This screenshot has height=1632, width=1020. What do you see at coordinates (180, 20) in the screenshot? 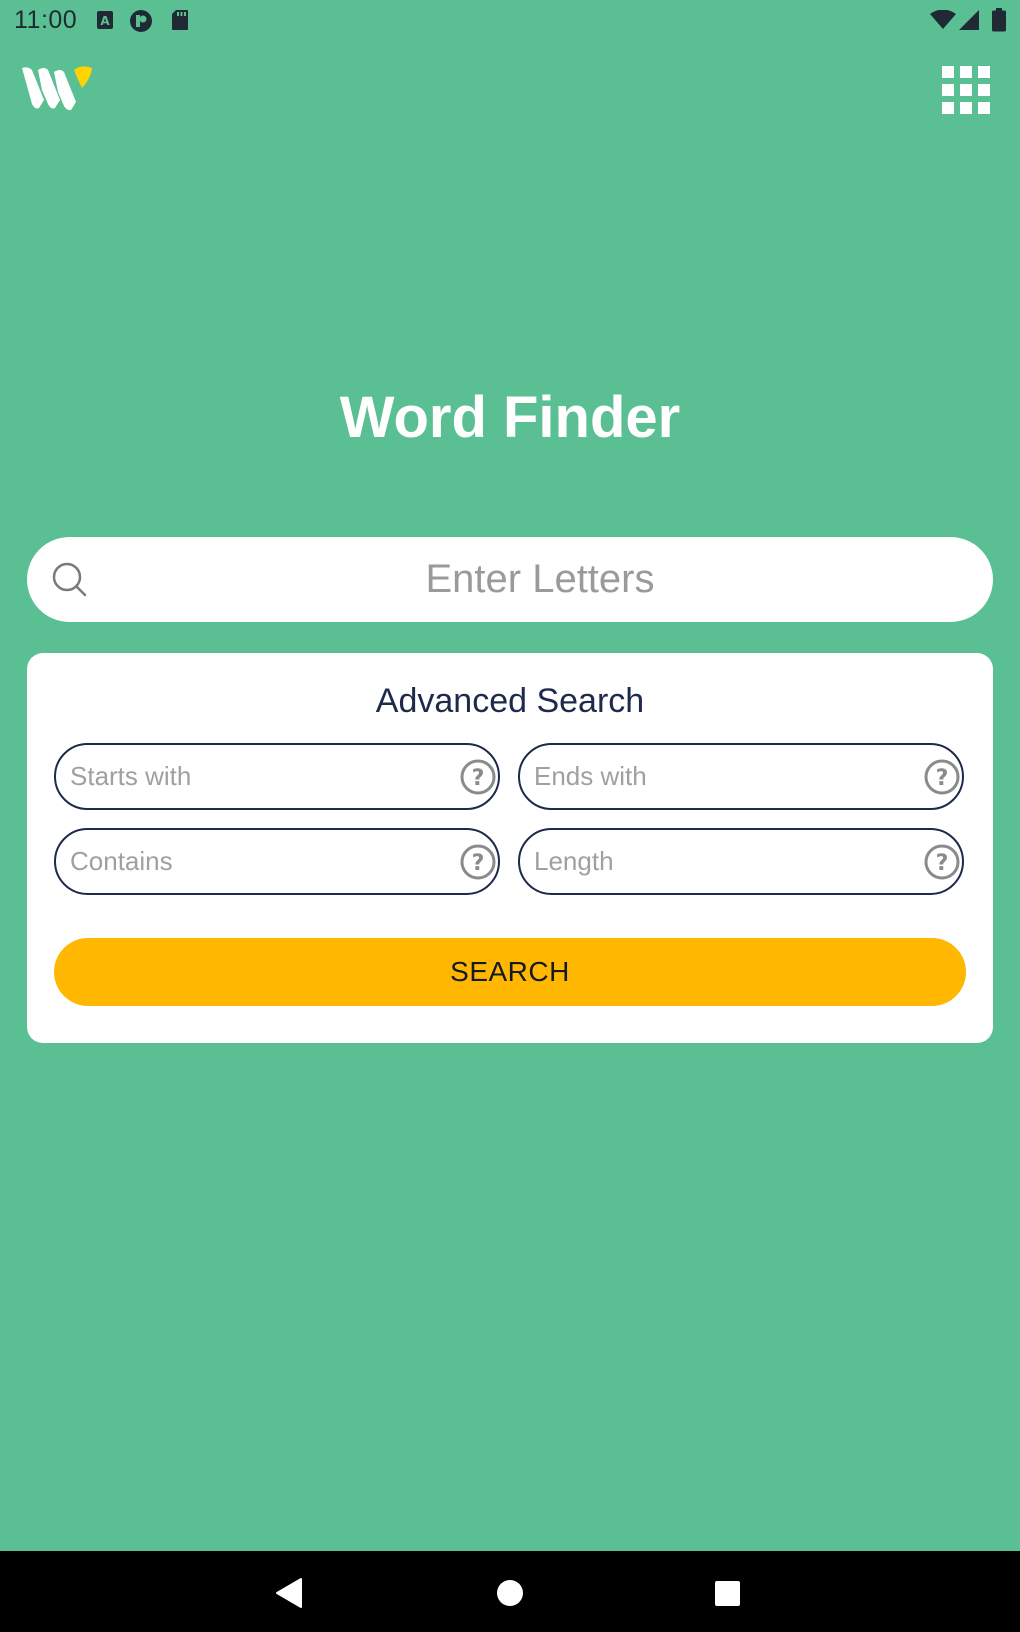
I see `sd-card-icon` at bounding box center [180, 20].